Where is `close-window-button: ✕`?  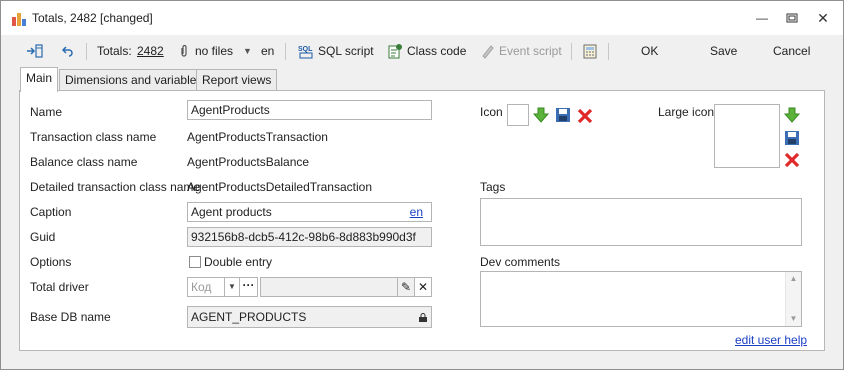 close-window-button: ✕ is located at coordinates (823, 18).